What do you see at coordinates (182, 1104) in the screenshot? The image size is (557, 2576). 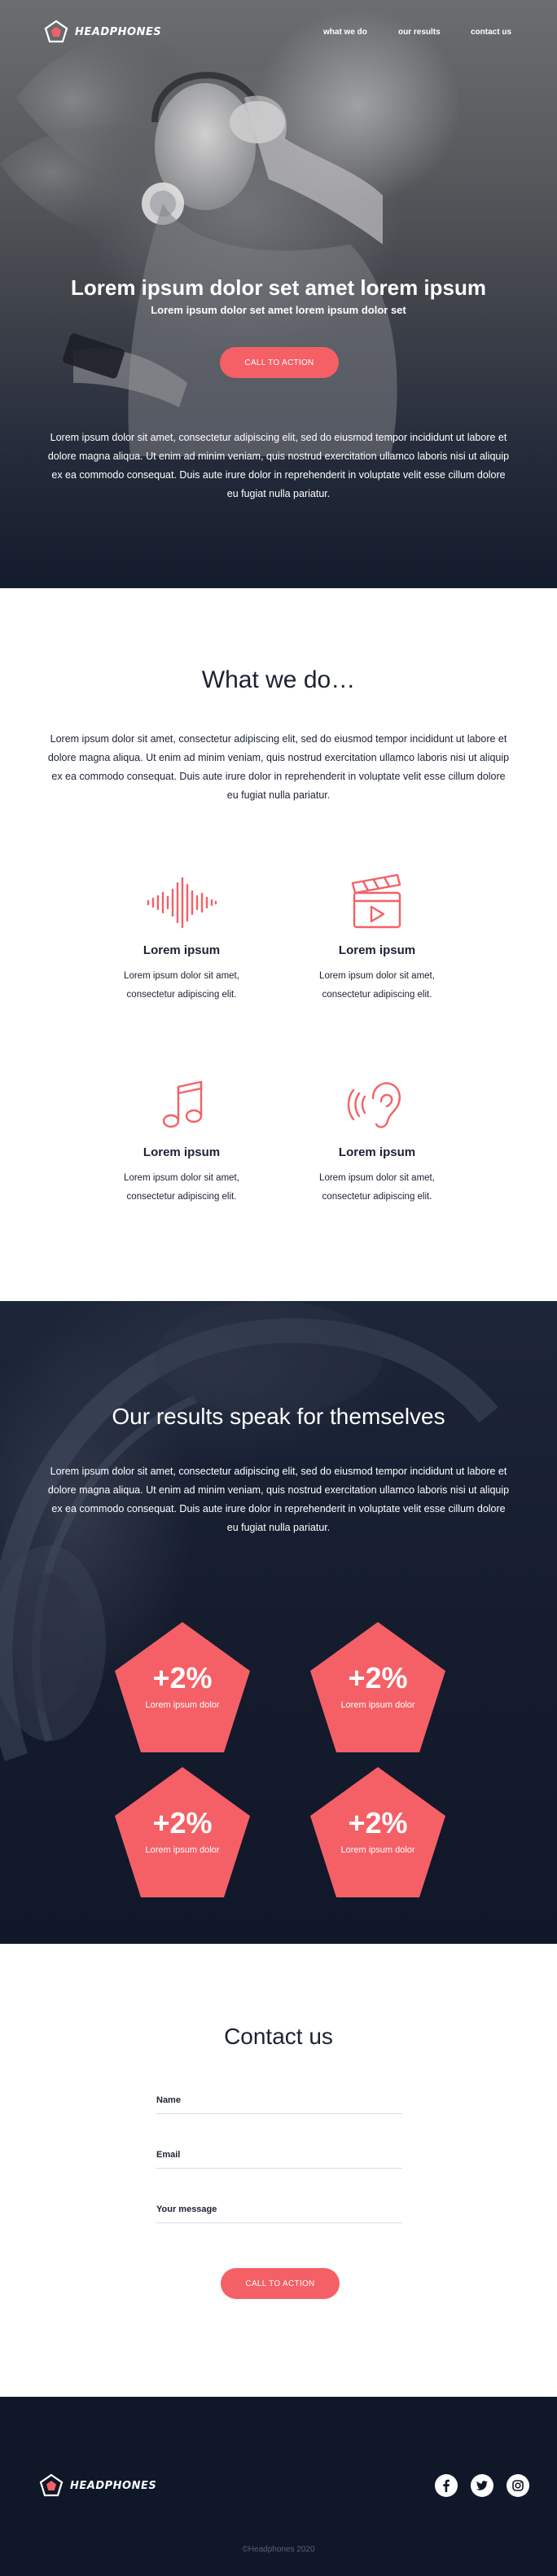 I see `music-note-icon` at bounding box center [182, 1104].